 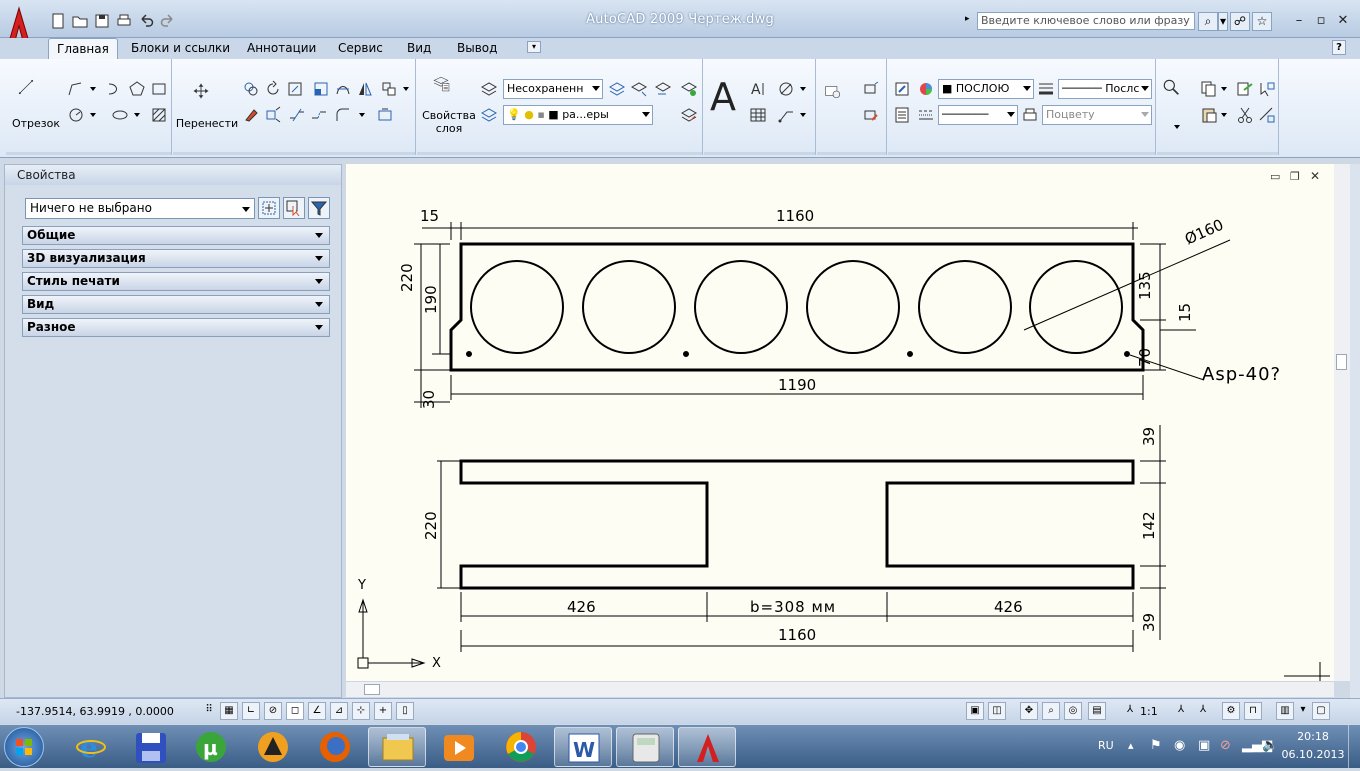 What do you see at coordinates (1267, 115) in the screenshot?
I see `measure-icon` at bounding box center [1267, 115].